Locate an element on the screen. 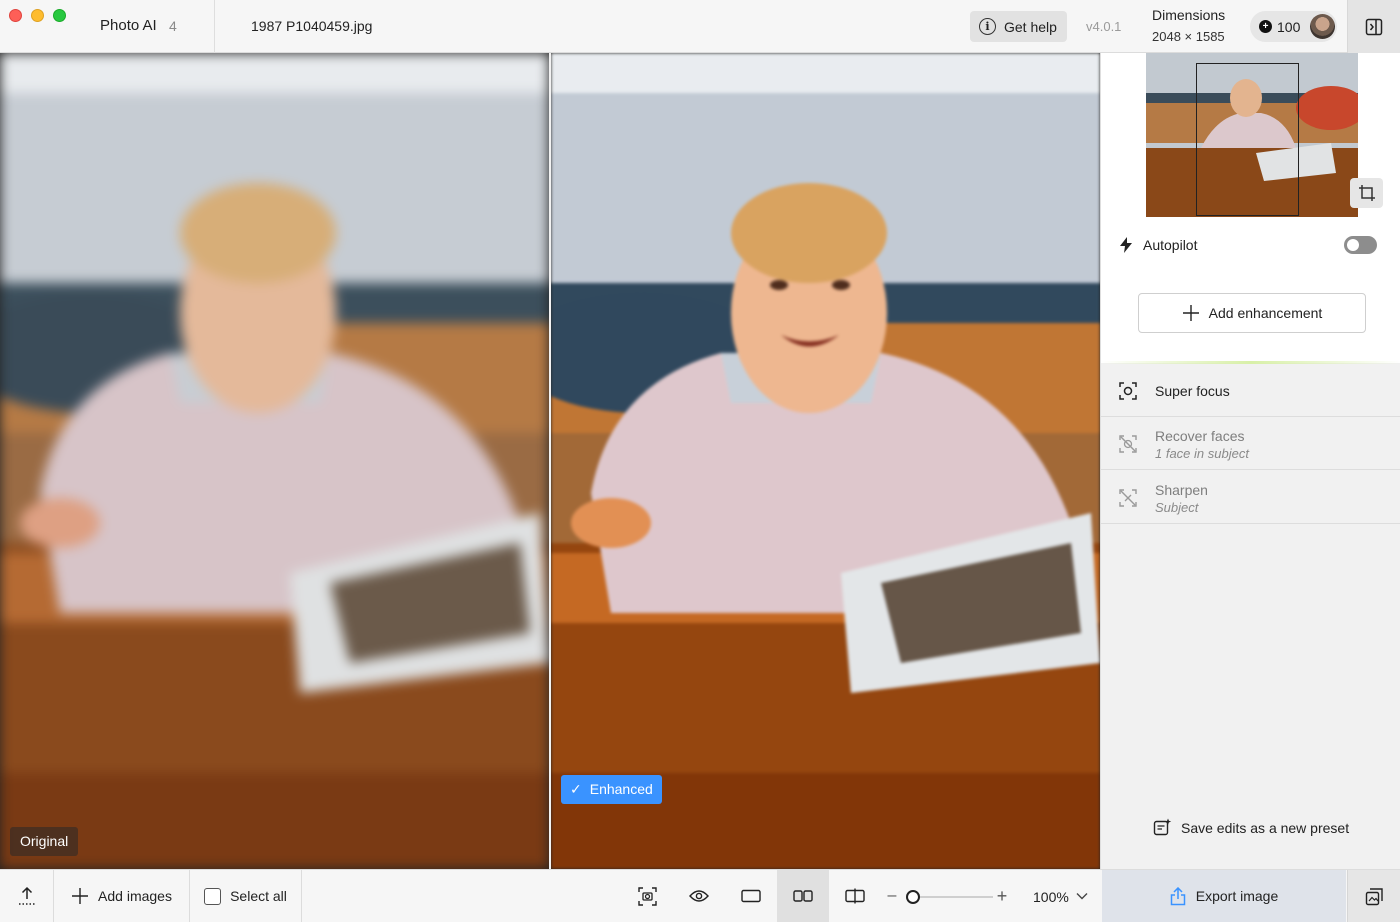 The image size is (1400, 922). toggle-sidebar-button is located at coordinates (1373, 26).